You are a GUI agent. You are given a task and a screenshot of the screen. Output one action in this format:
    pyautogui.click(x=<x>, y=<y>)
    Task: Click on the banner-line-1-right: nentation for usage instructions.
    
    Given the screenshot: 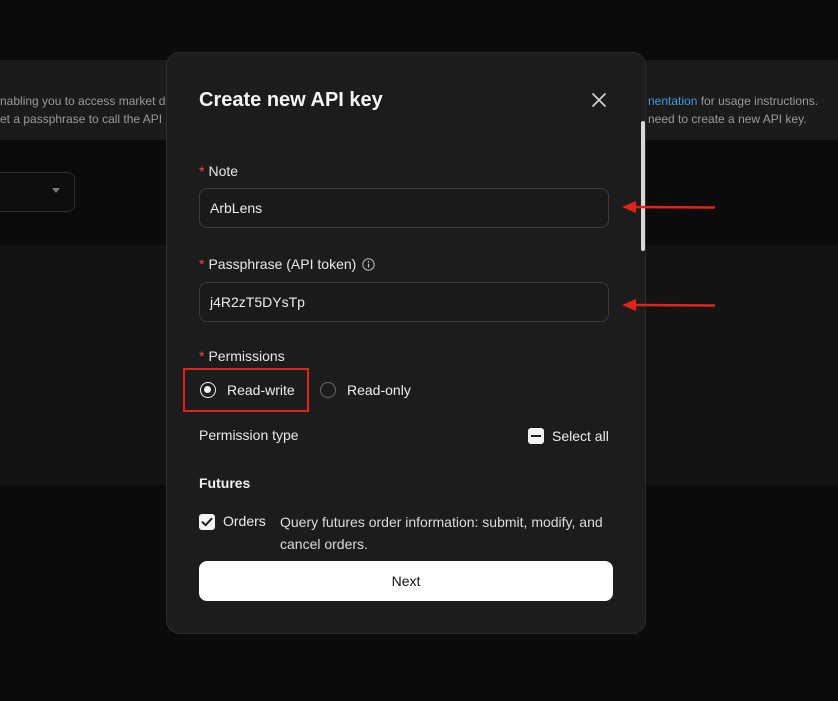 What is the action you would take?
    pyautogui.click(x=733, y=101)
    